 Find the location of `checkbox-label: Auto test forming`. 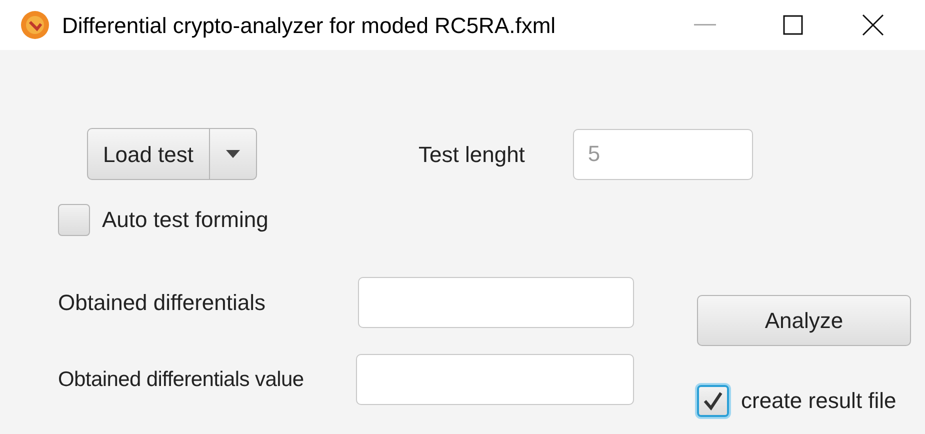

checkbox-label: Auto test forming is located at coordinates (185, 220).